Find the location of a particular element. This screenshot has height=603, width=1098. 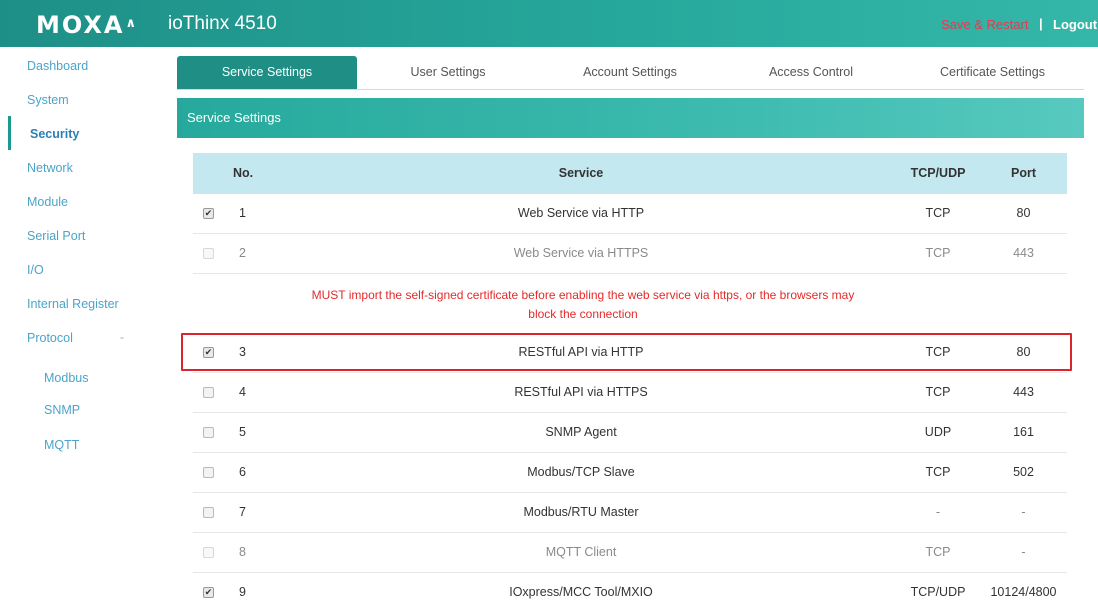

sidebar-active-indicator is located at coordinates (9, 133).